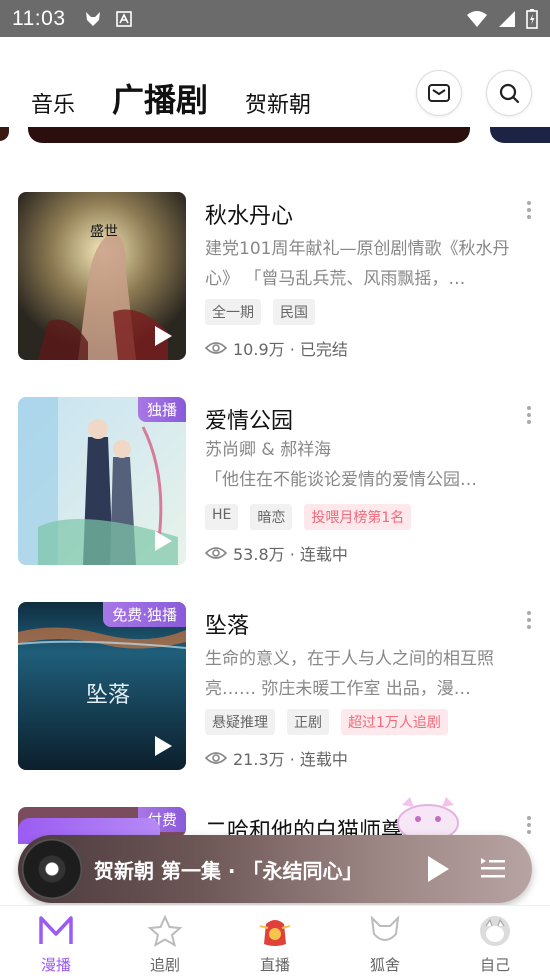 The image size is (550, 979). Describe the element at coordinates (222, 517) in the screenshot. I see `tag: HE` at that location.